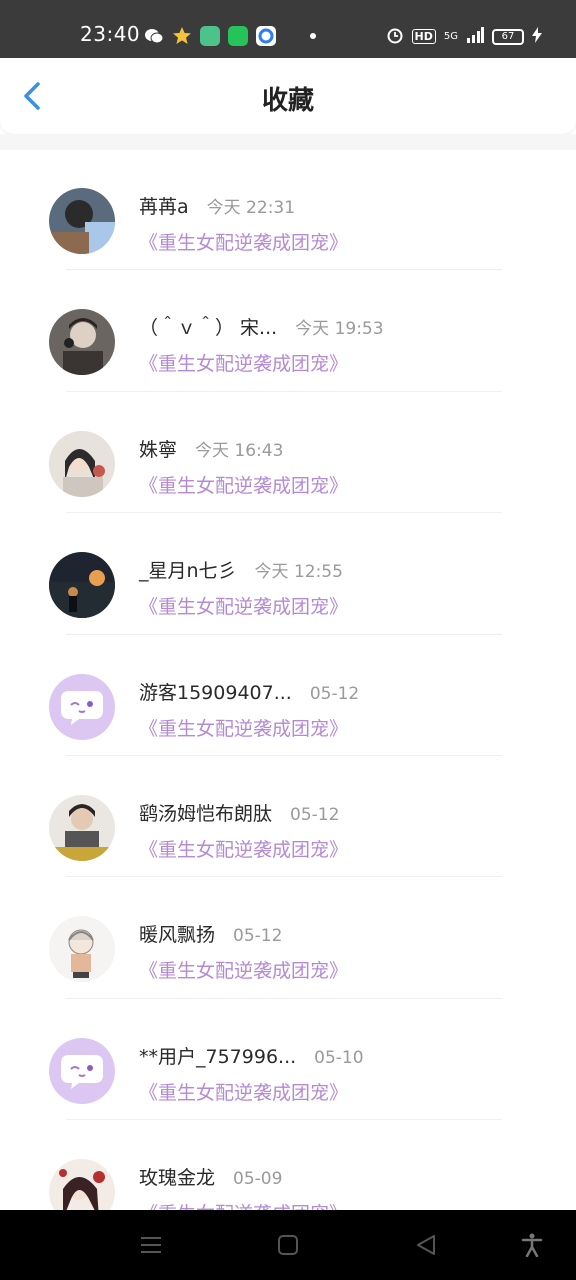 The image size is (576, 1280). What do you see at coordinates (395, 36) in the screenshot?
I see `alarm-icon` at bounding box center [395, 36].